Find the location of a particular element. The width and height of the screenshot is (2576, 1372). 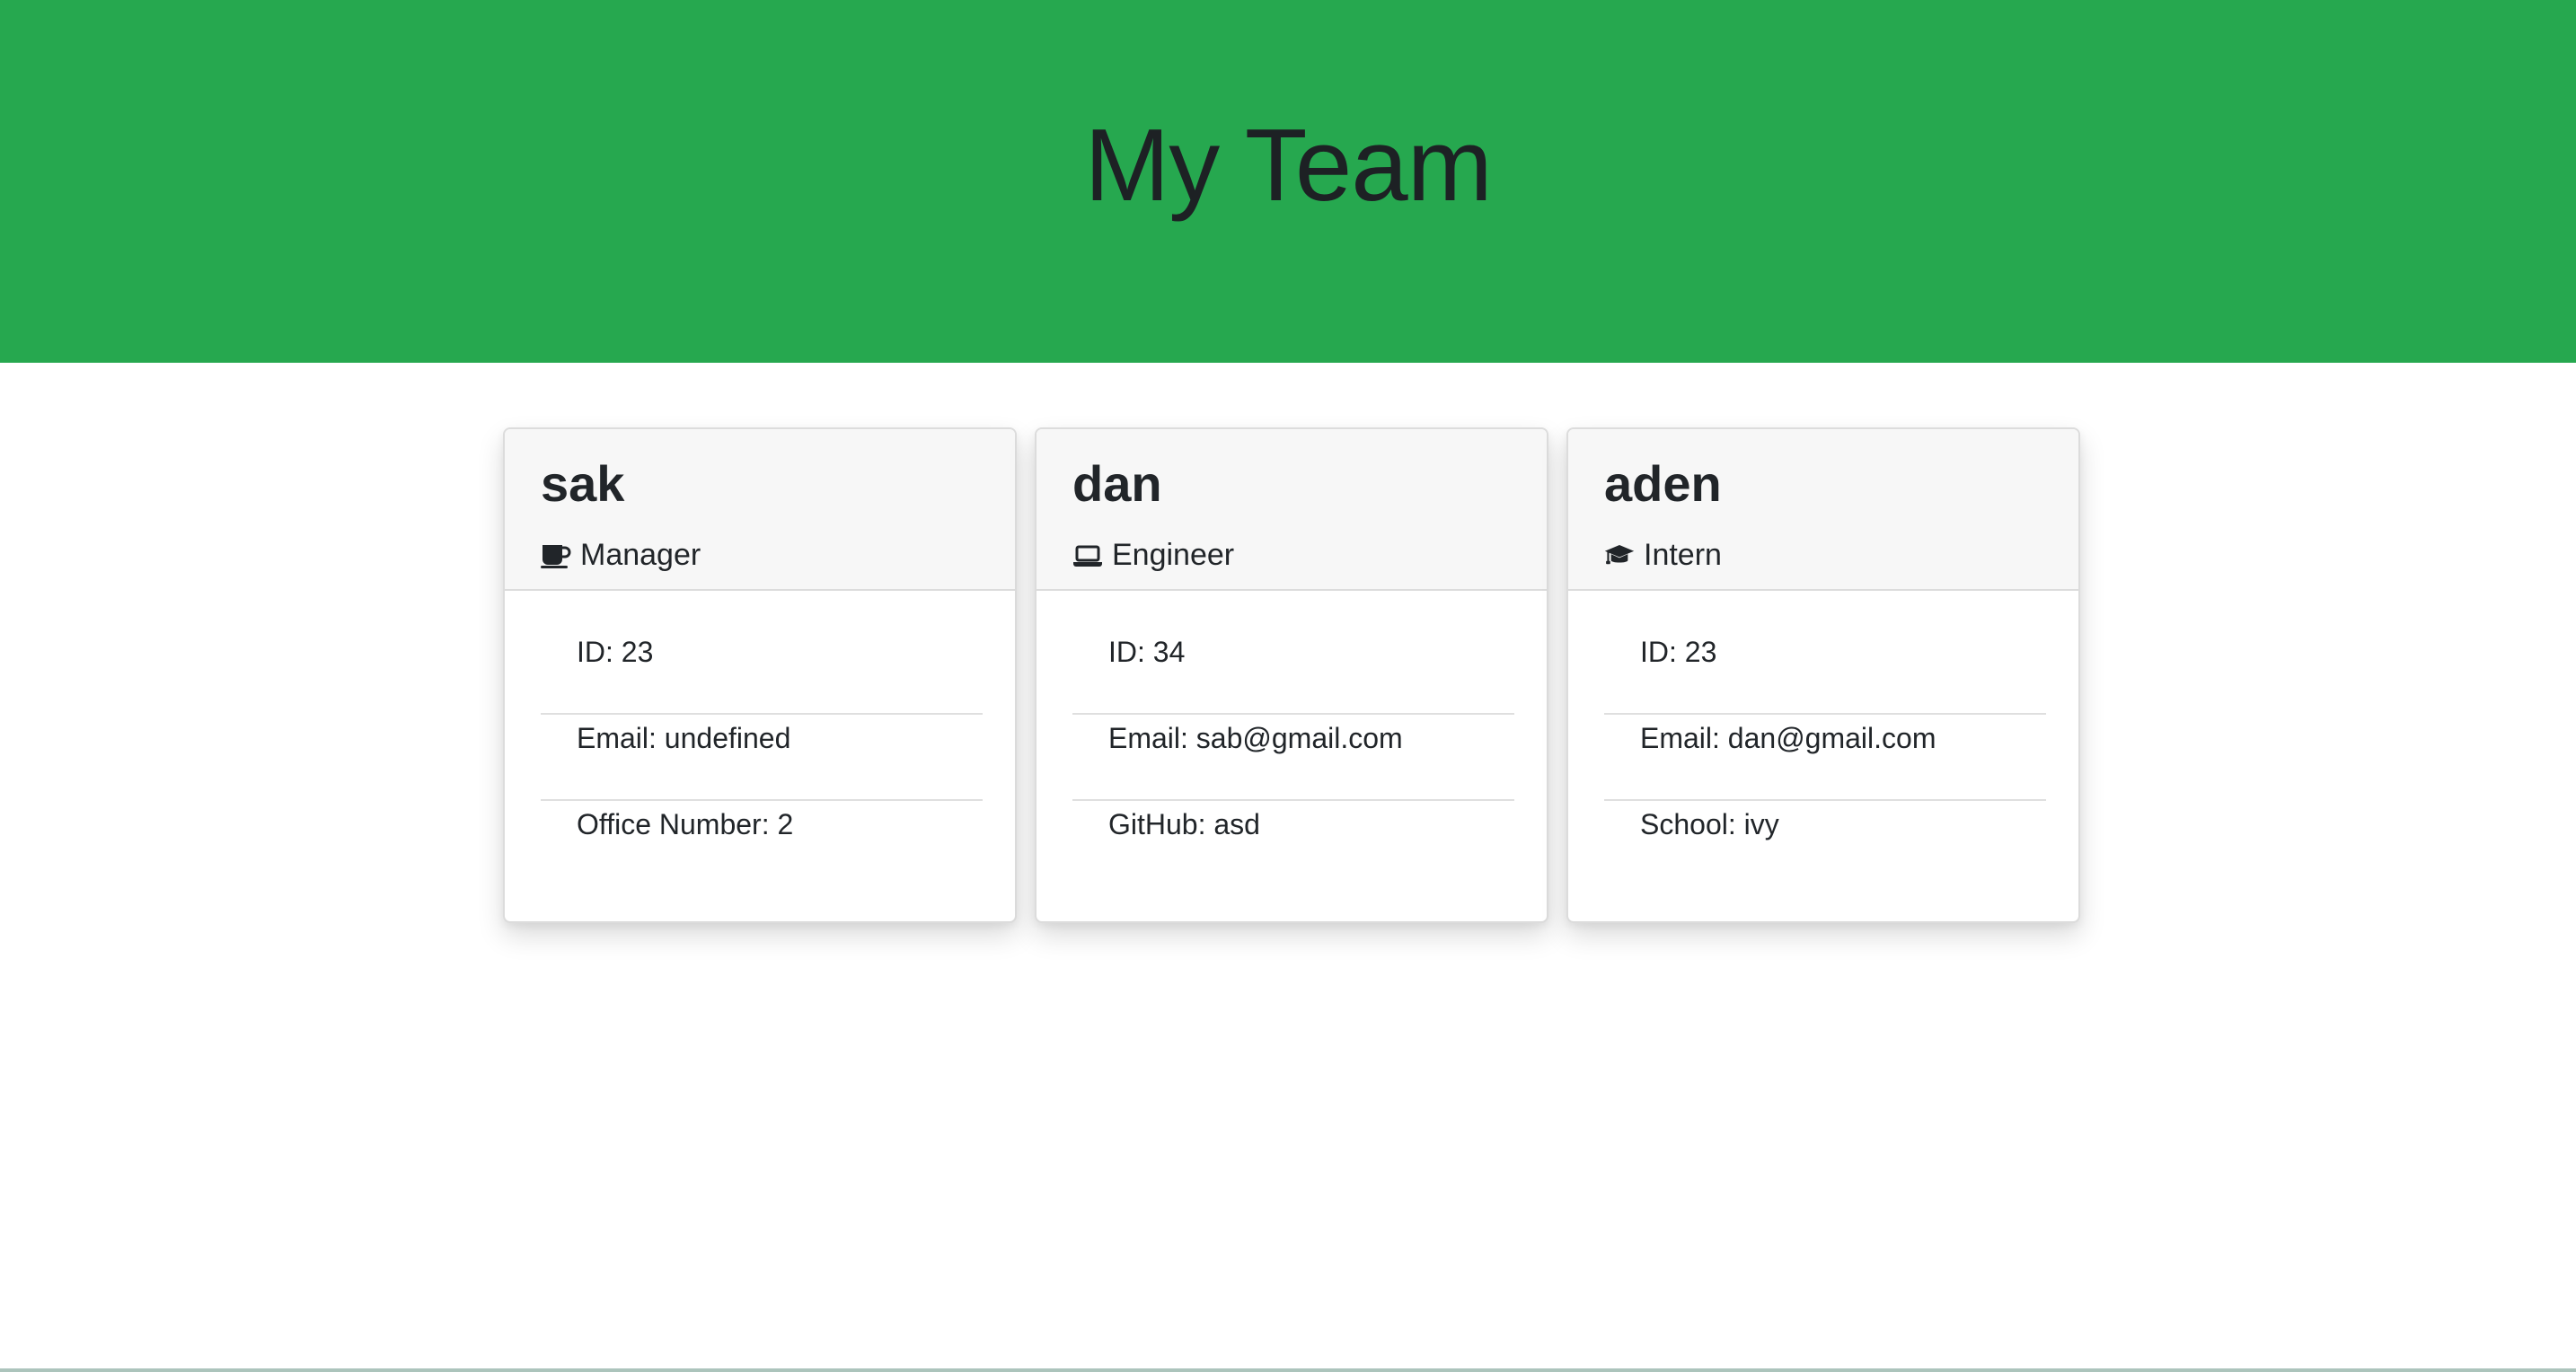

detail-school: School: ivy is located at coordinates (1709, 824).